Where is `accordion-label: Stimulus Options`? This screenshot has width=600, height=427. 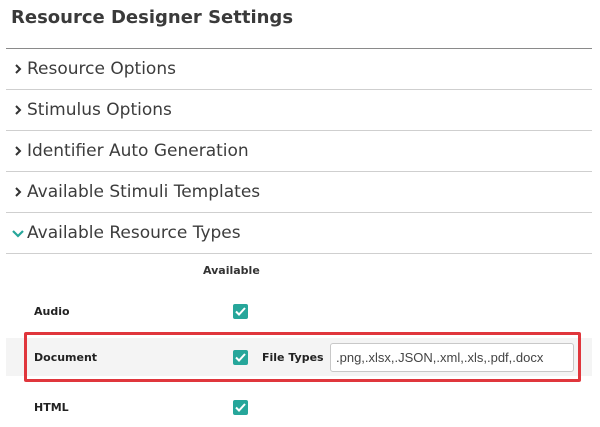 accordion-label: Stimulus Options is located at coordinates (99, 110).